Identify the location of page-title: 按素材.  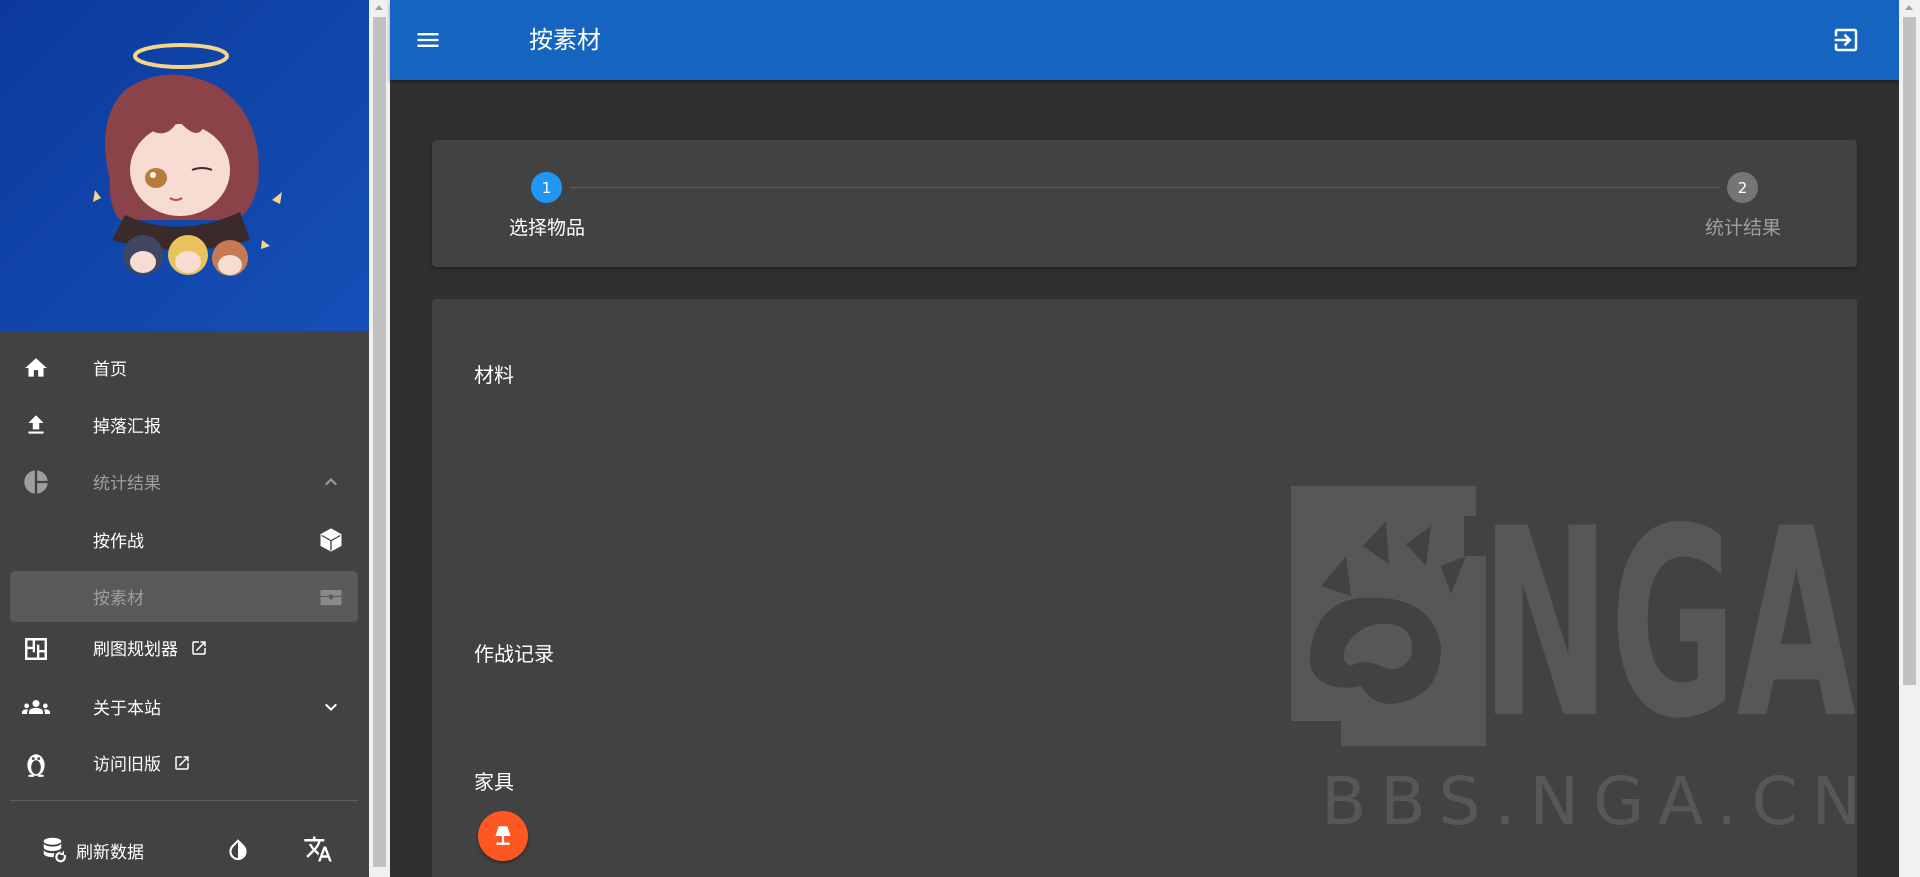
(565, 40).